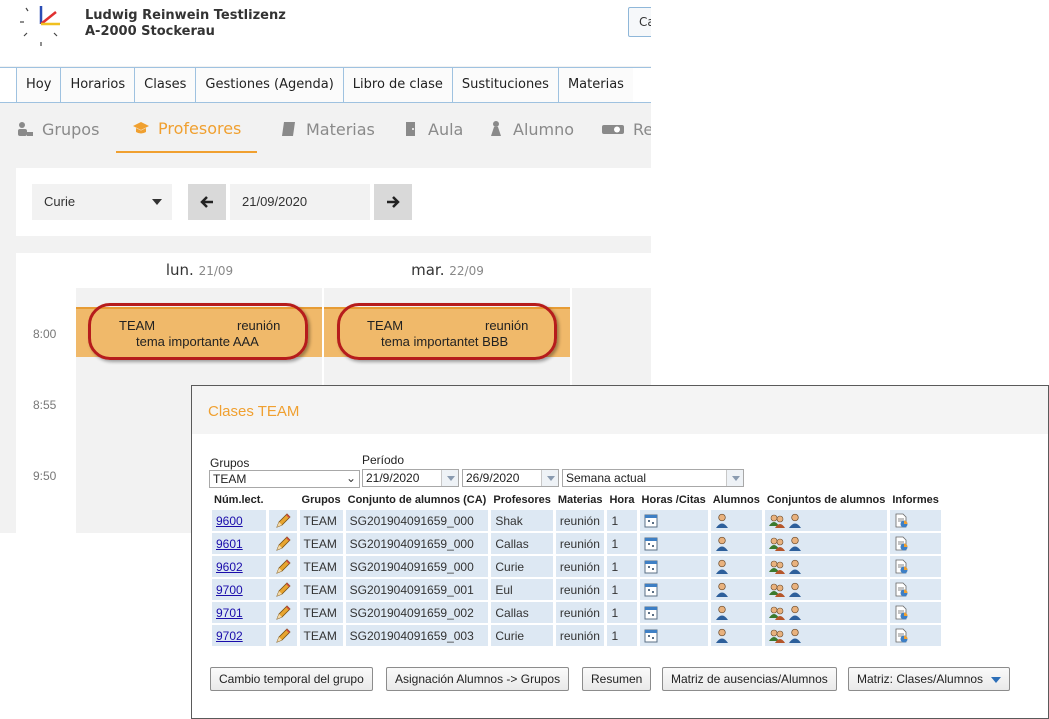 The image size is (1049, 719). I want to click on lesson-number-link: 9702, so click(229, 636).